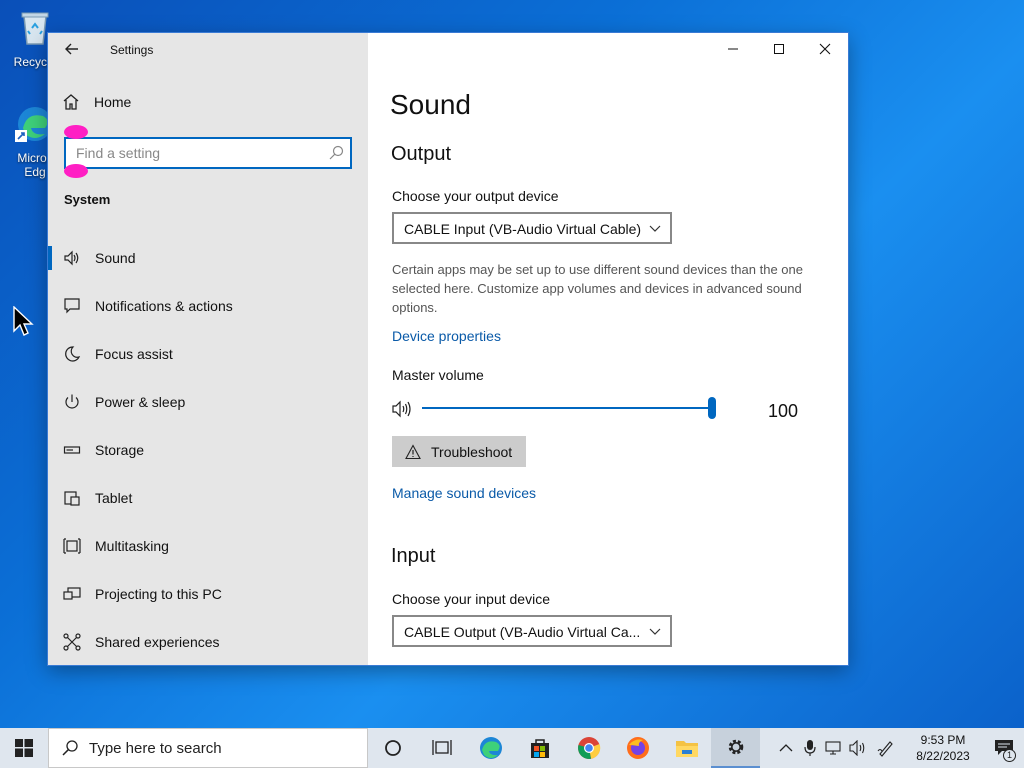  What do you see at coordinates (430, 104) in the screenshot?
I see `page-title: Sound` at bounding box center [430, 104].